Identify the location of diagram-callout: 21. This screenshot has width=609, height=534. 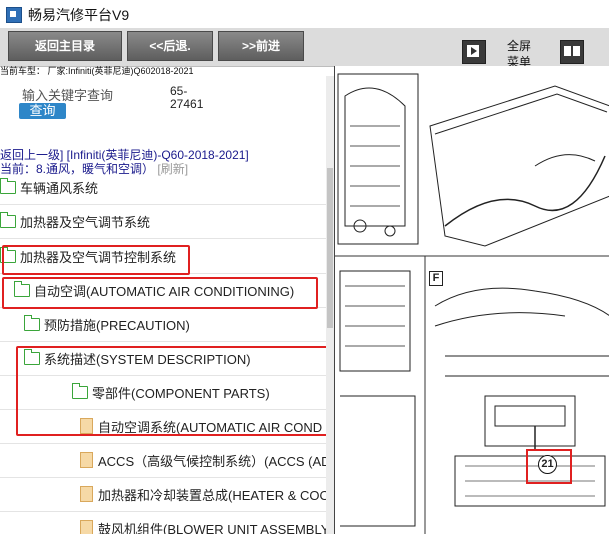
(547, 464).